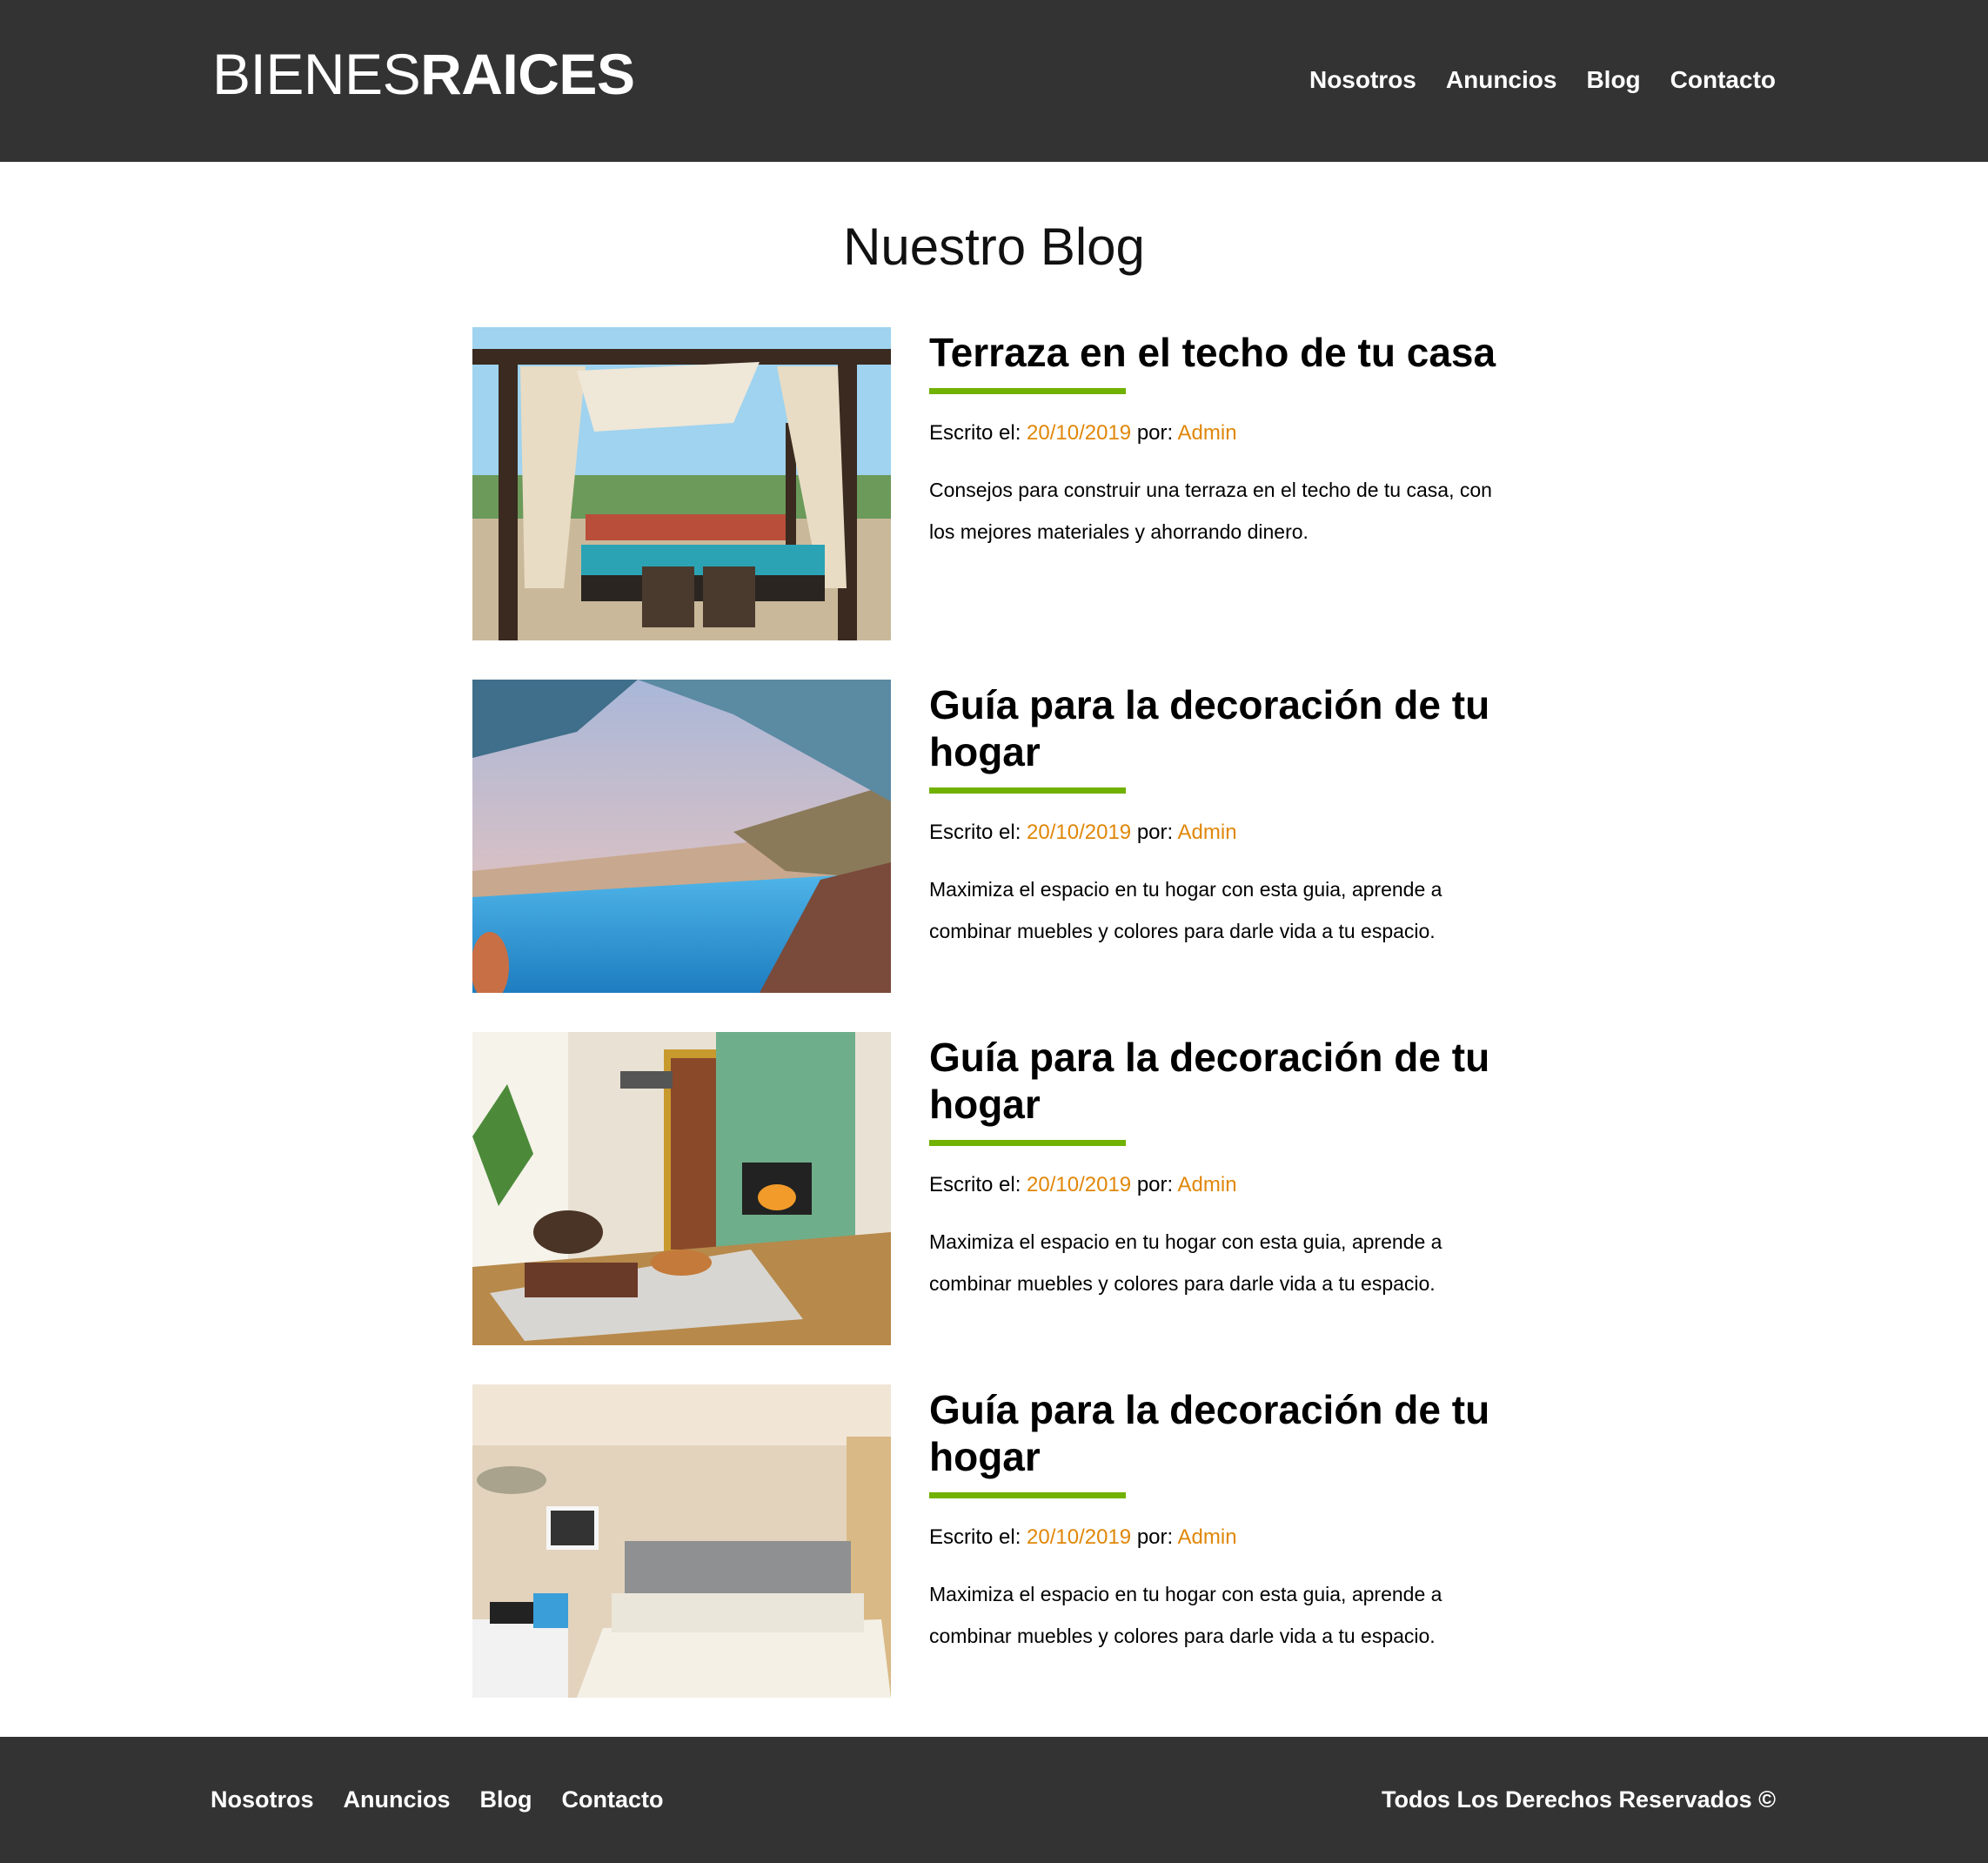 Image resolution: width=1988 pixels, height=1863 pixels. I want to click on site-logo: BIENESRAICES, so click(423, 74).